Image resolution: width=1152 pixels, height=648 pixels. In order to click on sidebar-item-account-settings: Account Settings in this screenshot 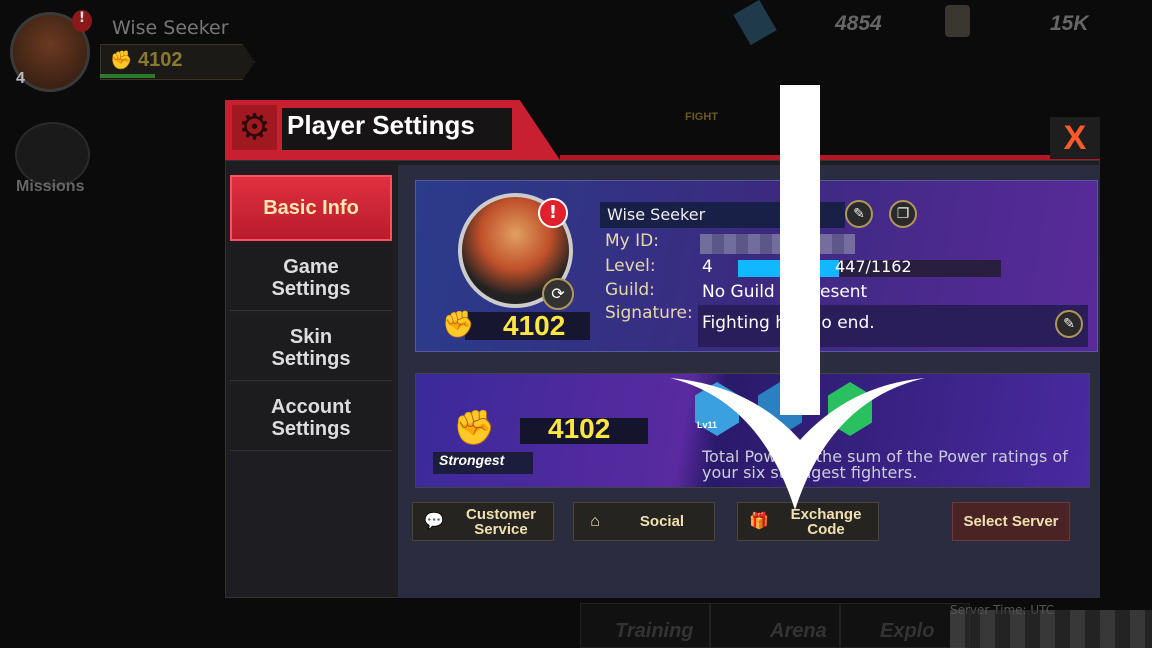, I will do `click(311, 418)`.